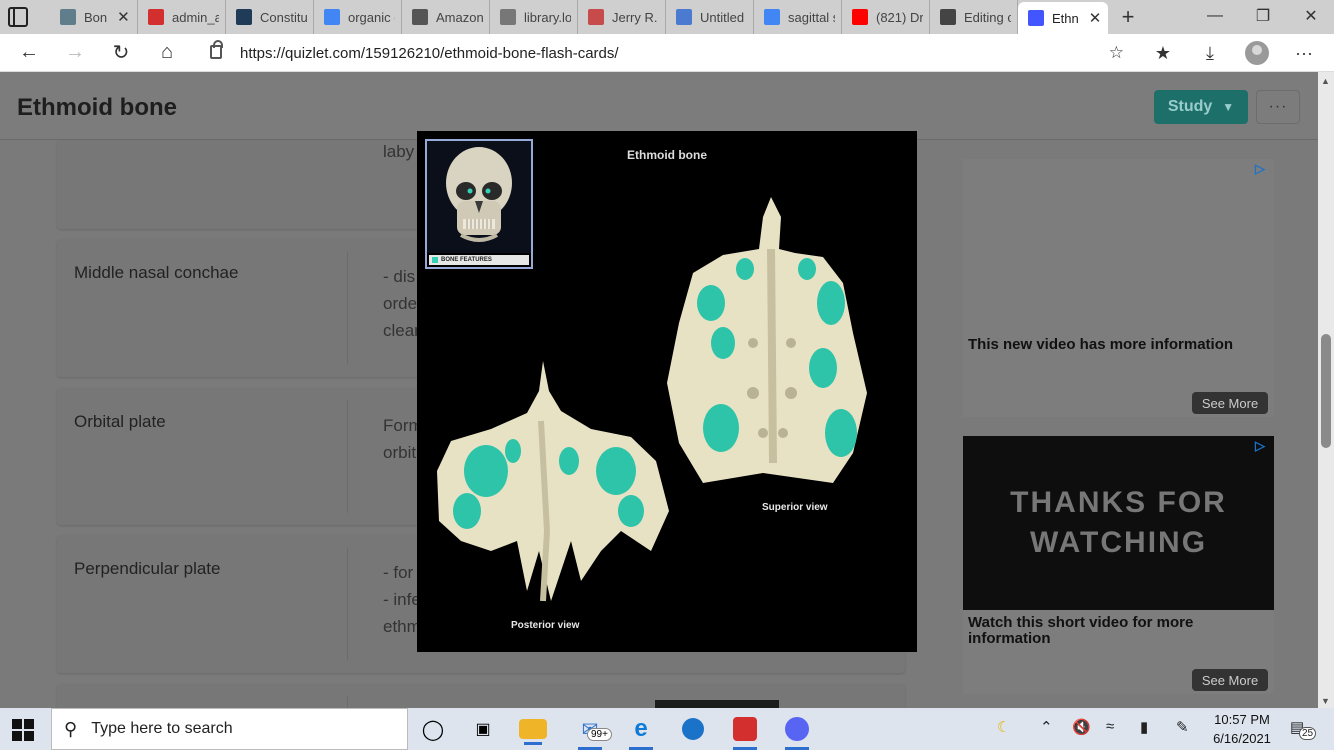  Describe the element at coordinates (97, 107) in the screenshot. I see `page-title: Ethmoid bone` at that location.